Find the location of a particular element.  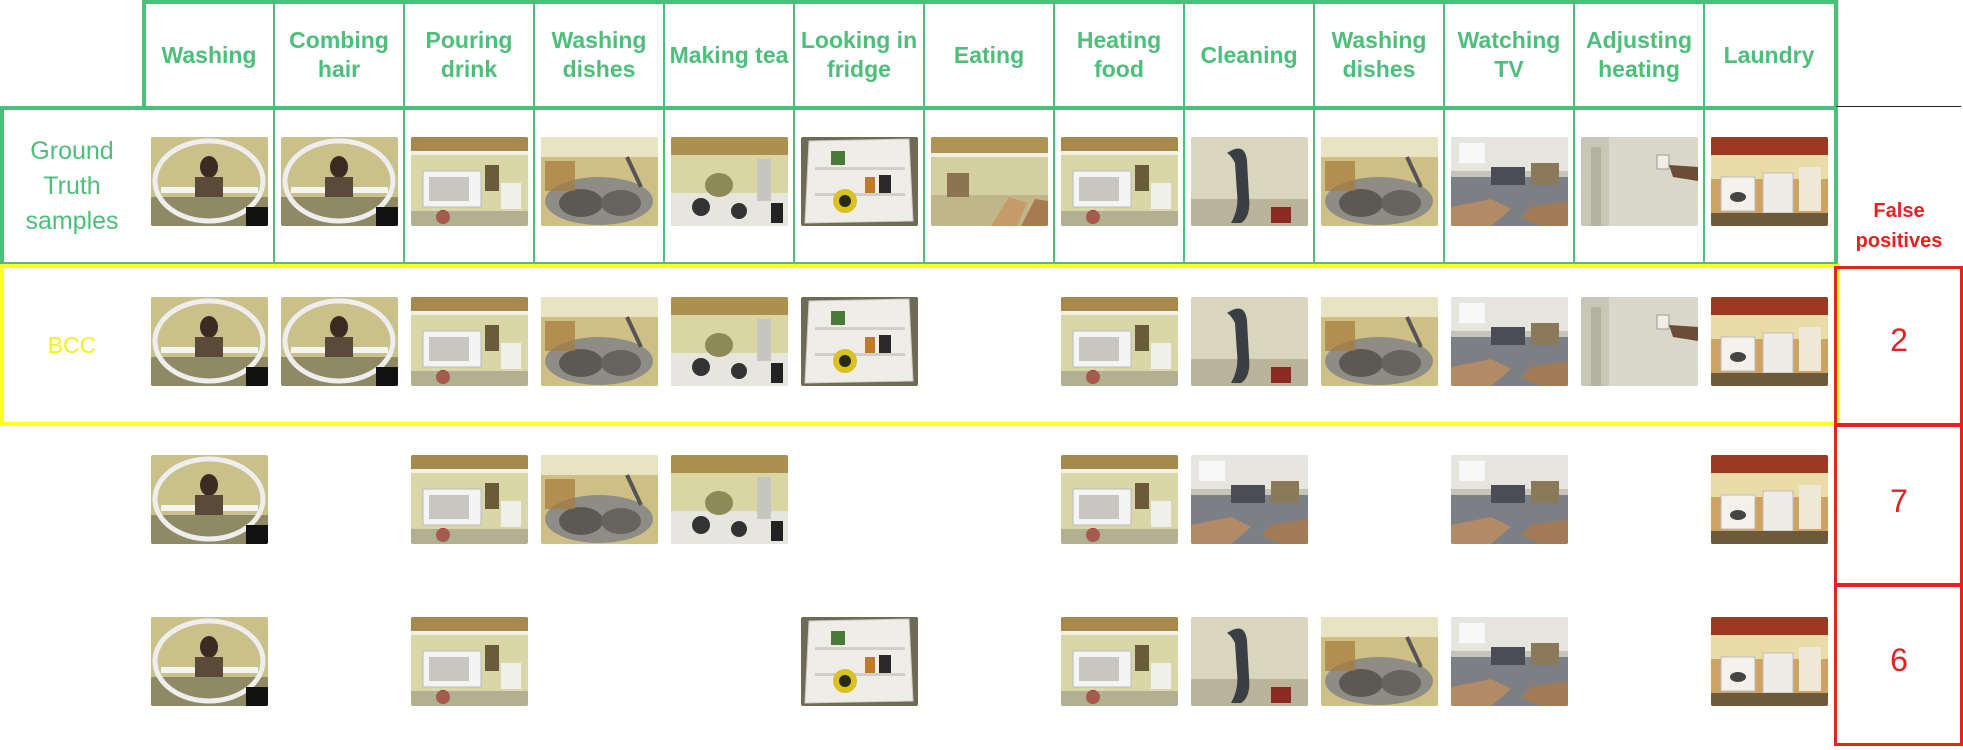

ground-truth-thumbnail-kitchen-counter is located at coordinates (989, 181).